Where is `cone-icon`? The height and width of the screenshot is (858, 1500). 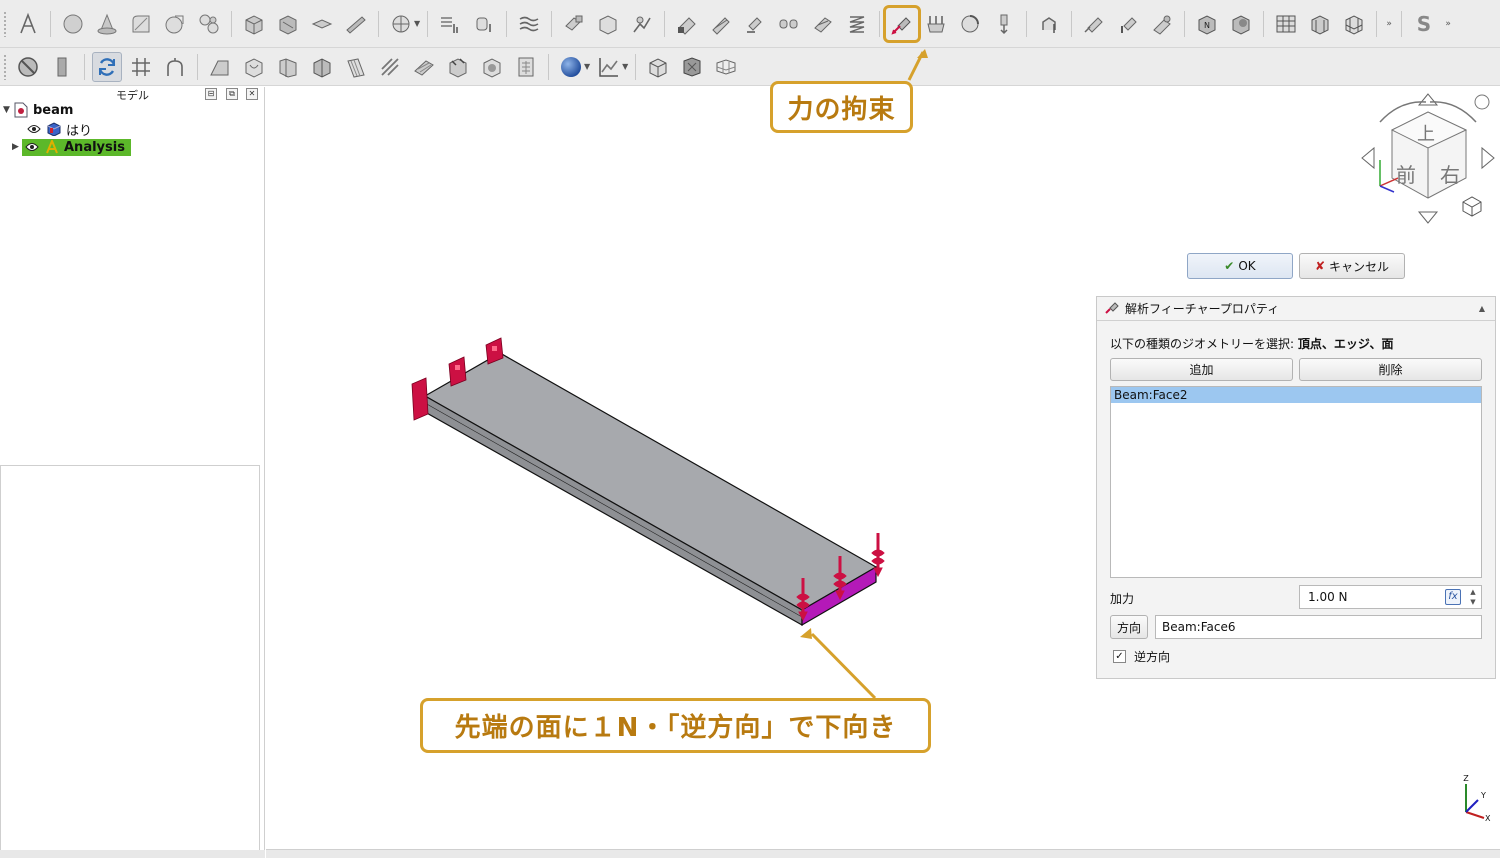
cone-icon is located at coordinates (107, 24).